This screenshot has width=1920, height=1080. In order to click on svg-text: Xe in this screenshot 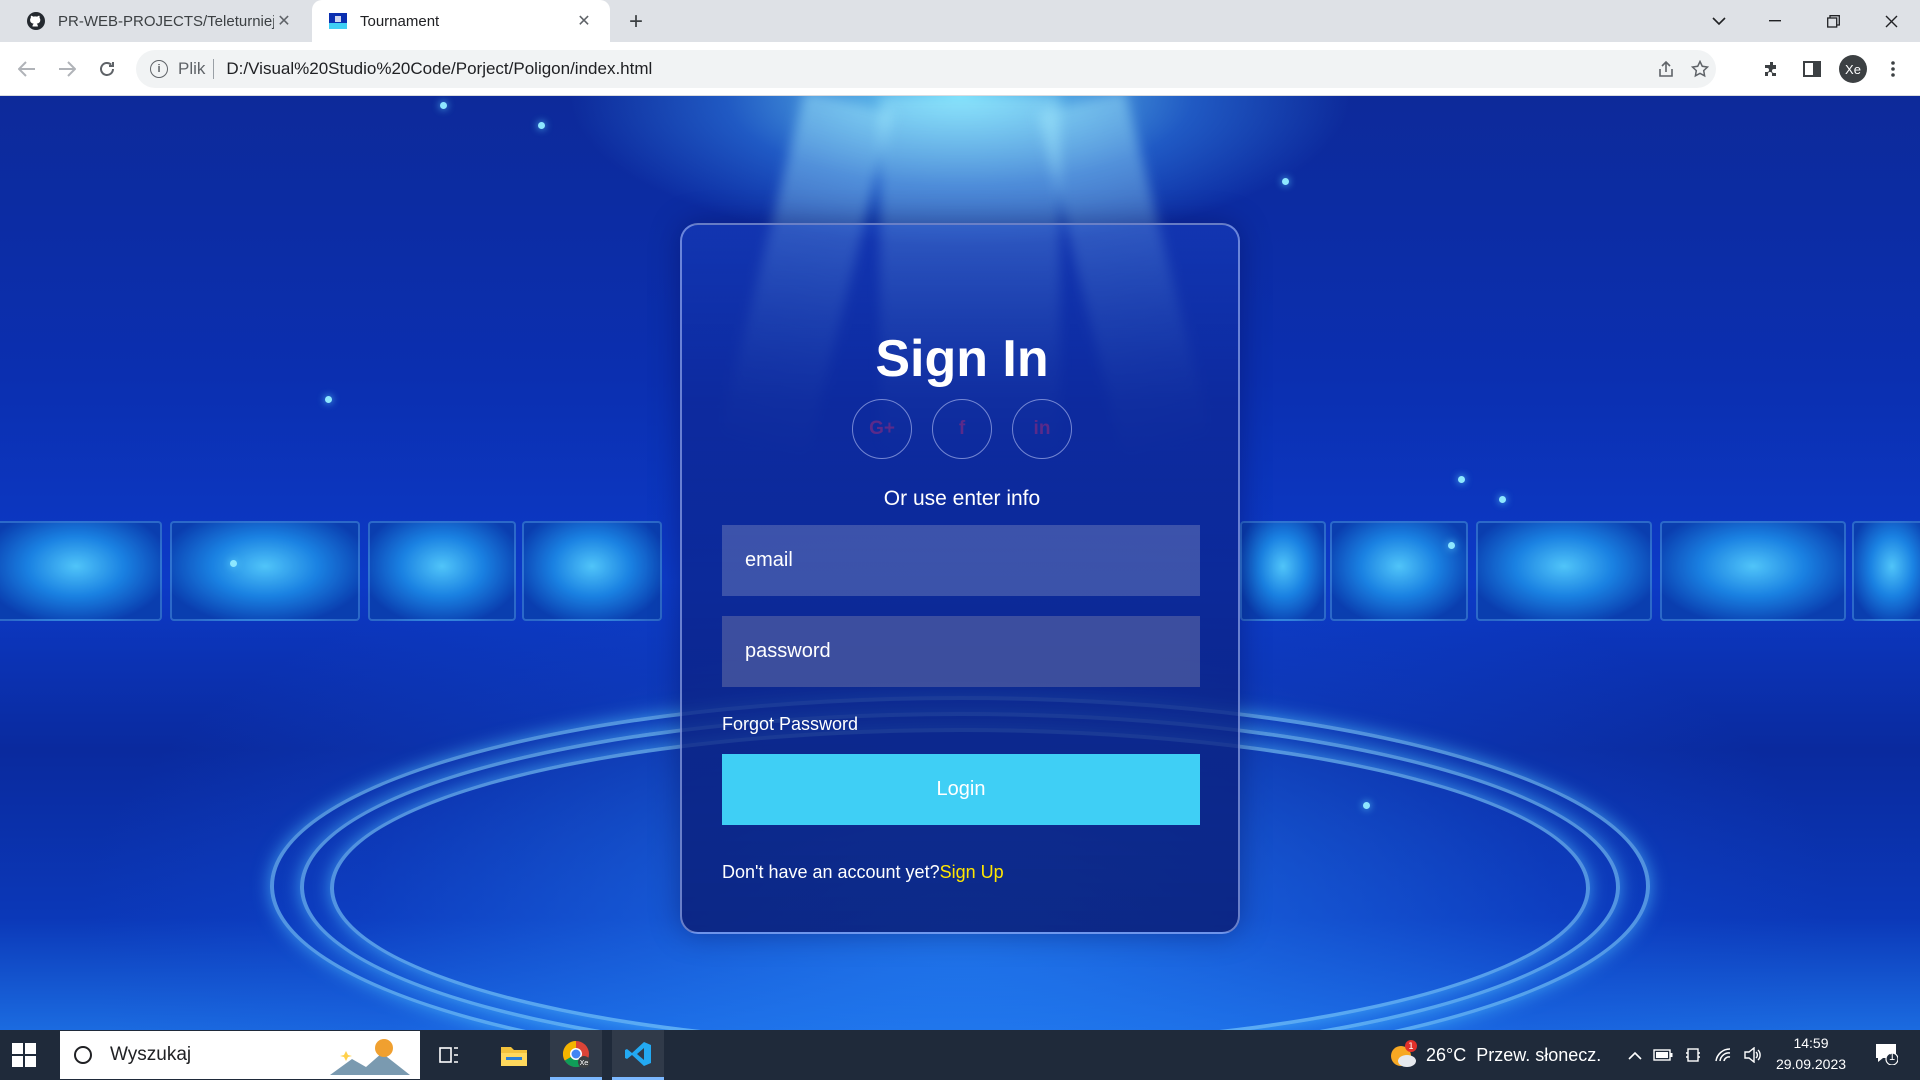, I will do `click(584, 1063)`.